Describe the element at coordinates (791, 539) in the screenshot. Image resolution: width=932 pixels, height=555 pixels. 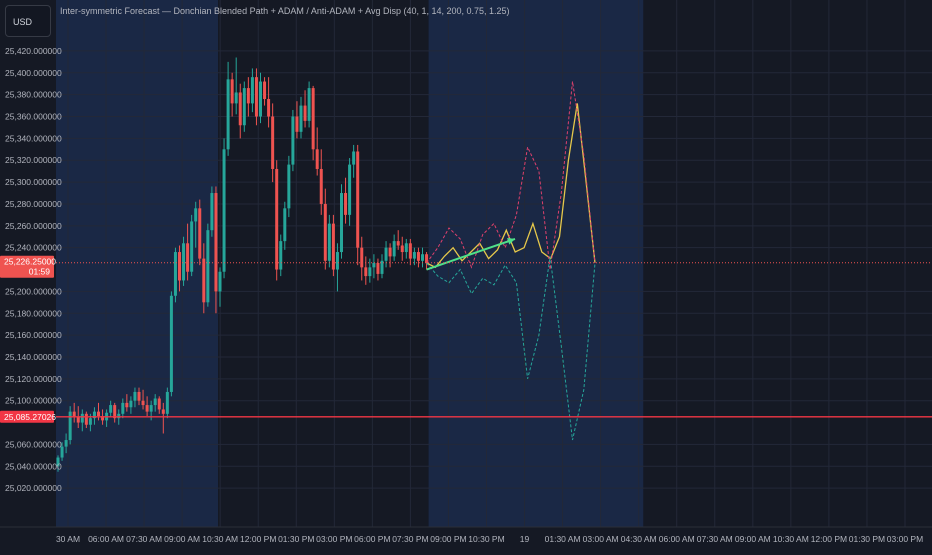
I see `time-tick-label: 10:30 AM` at that location.